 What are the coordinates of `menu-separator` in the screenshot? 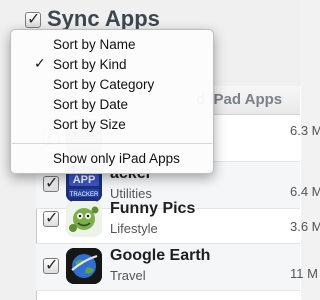 It's located at (112, 143).